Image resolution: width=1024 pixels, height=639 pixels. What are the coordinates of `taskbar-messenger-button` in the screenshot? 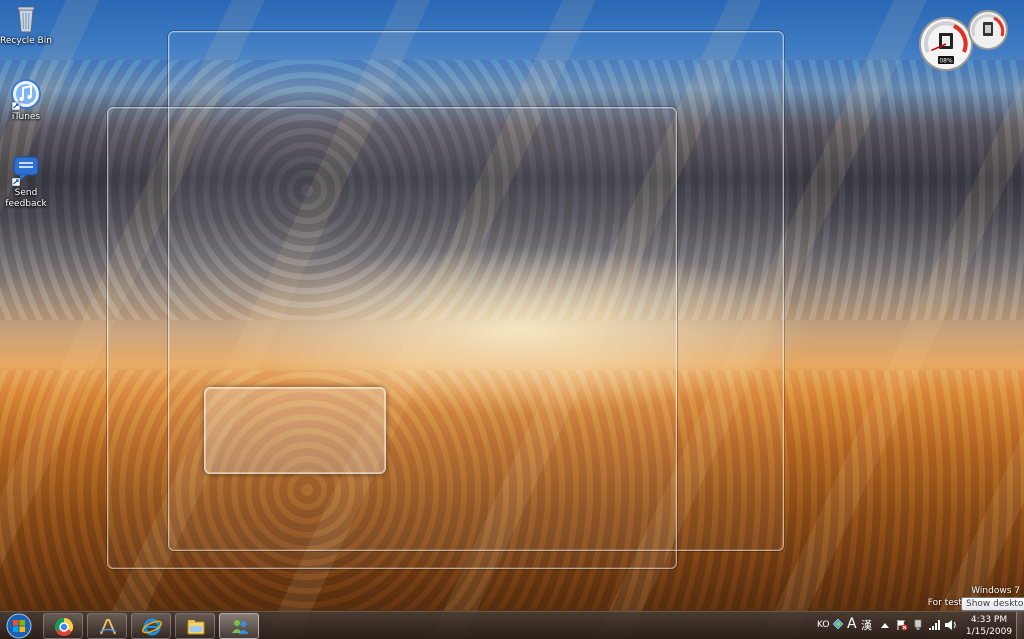 It's located at (239, 626).